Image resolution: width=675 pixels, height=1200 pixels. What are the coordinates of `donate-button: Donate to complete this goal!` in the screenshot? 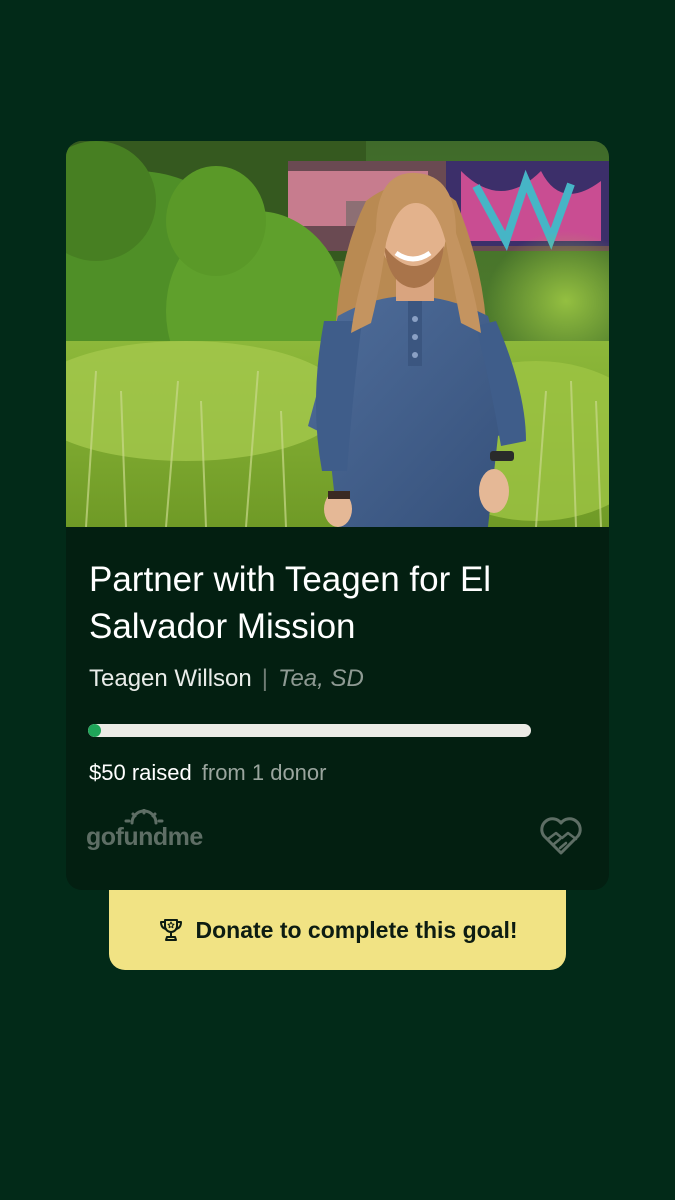 It's located at (337, 930).